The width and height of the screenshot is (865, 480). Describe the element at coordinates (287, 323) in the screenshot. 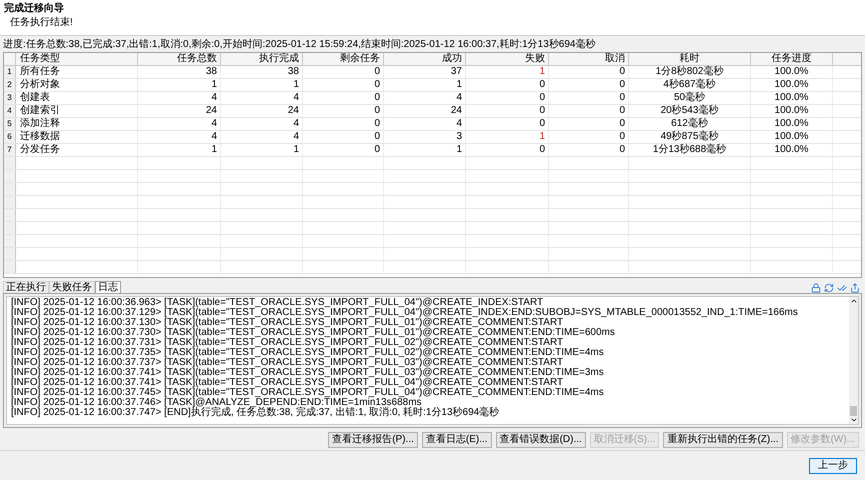

I see `log-line: [INFO] 2025-01-12 16:00:37.130> [TASK](table="TEST_ORACLE.SYS_IMPORT_FULL_01")@CREATE_COMMENT:START` at that location.